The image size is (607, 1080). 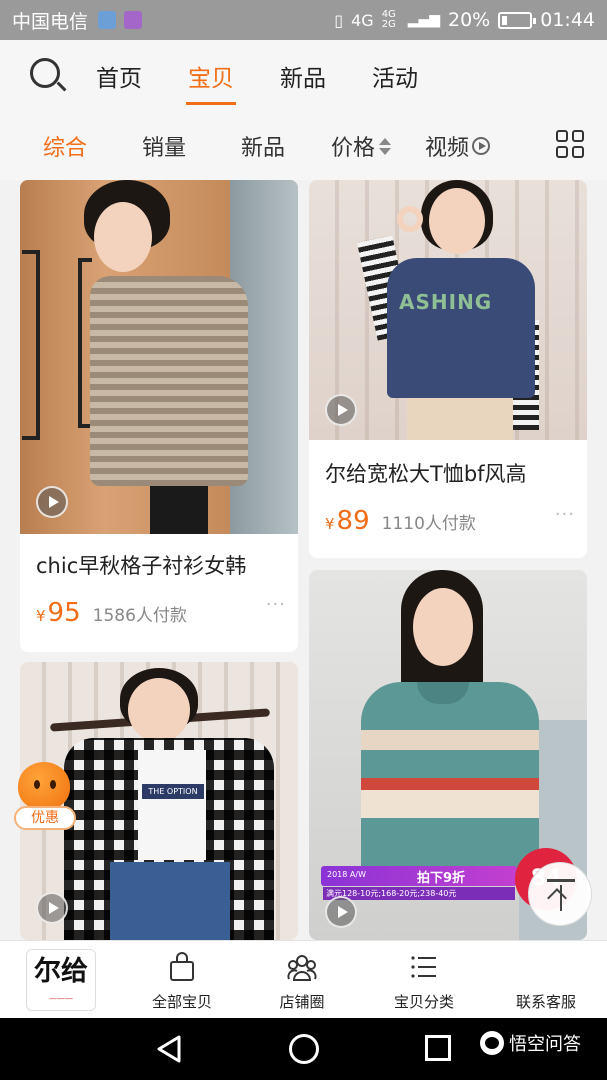 What do you see at coordinates (424, 980) in the screenshot?
I see `nav-categories: 宝贝分类` at bounding box center [424, 980].